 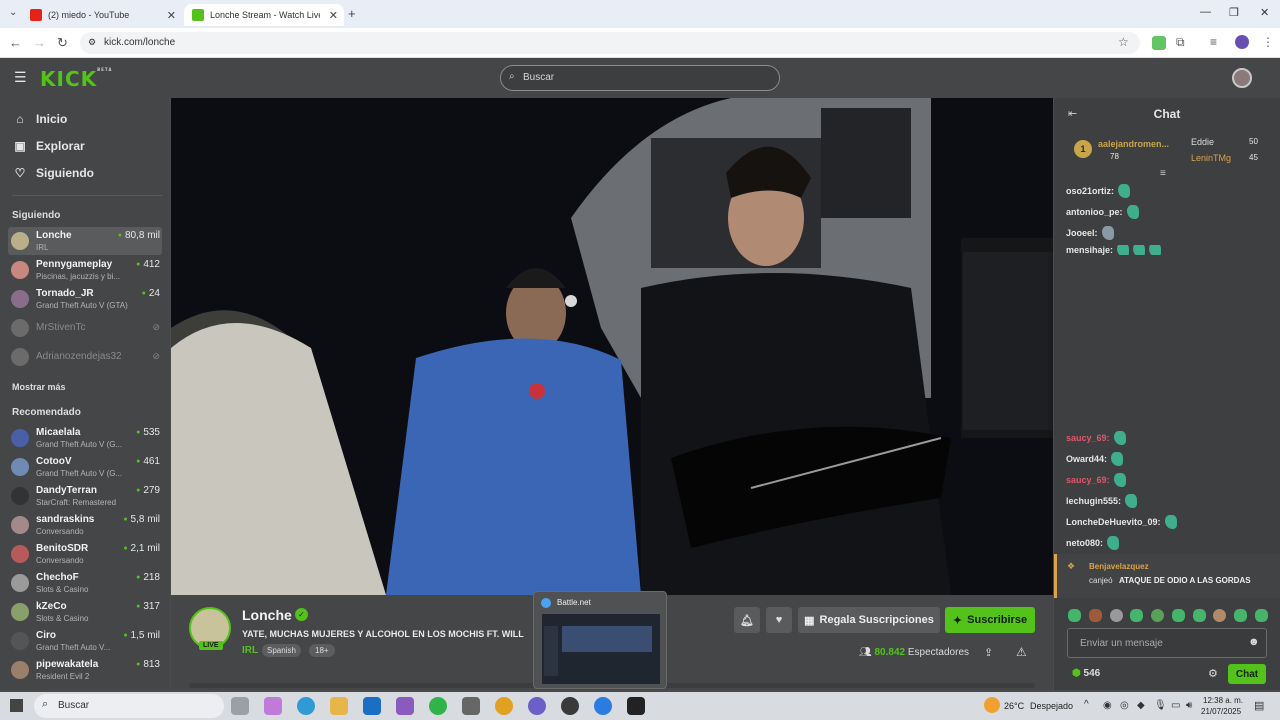 What do you see at coordinates (129, 706) in the screenshot?
I see `taskbar-search: ⌕ Buscar` at bounding box center [129, 706].